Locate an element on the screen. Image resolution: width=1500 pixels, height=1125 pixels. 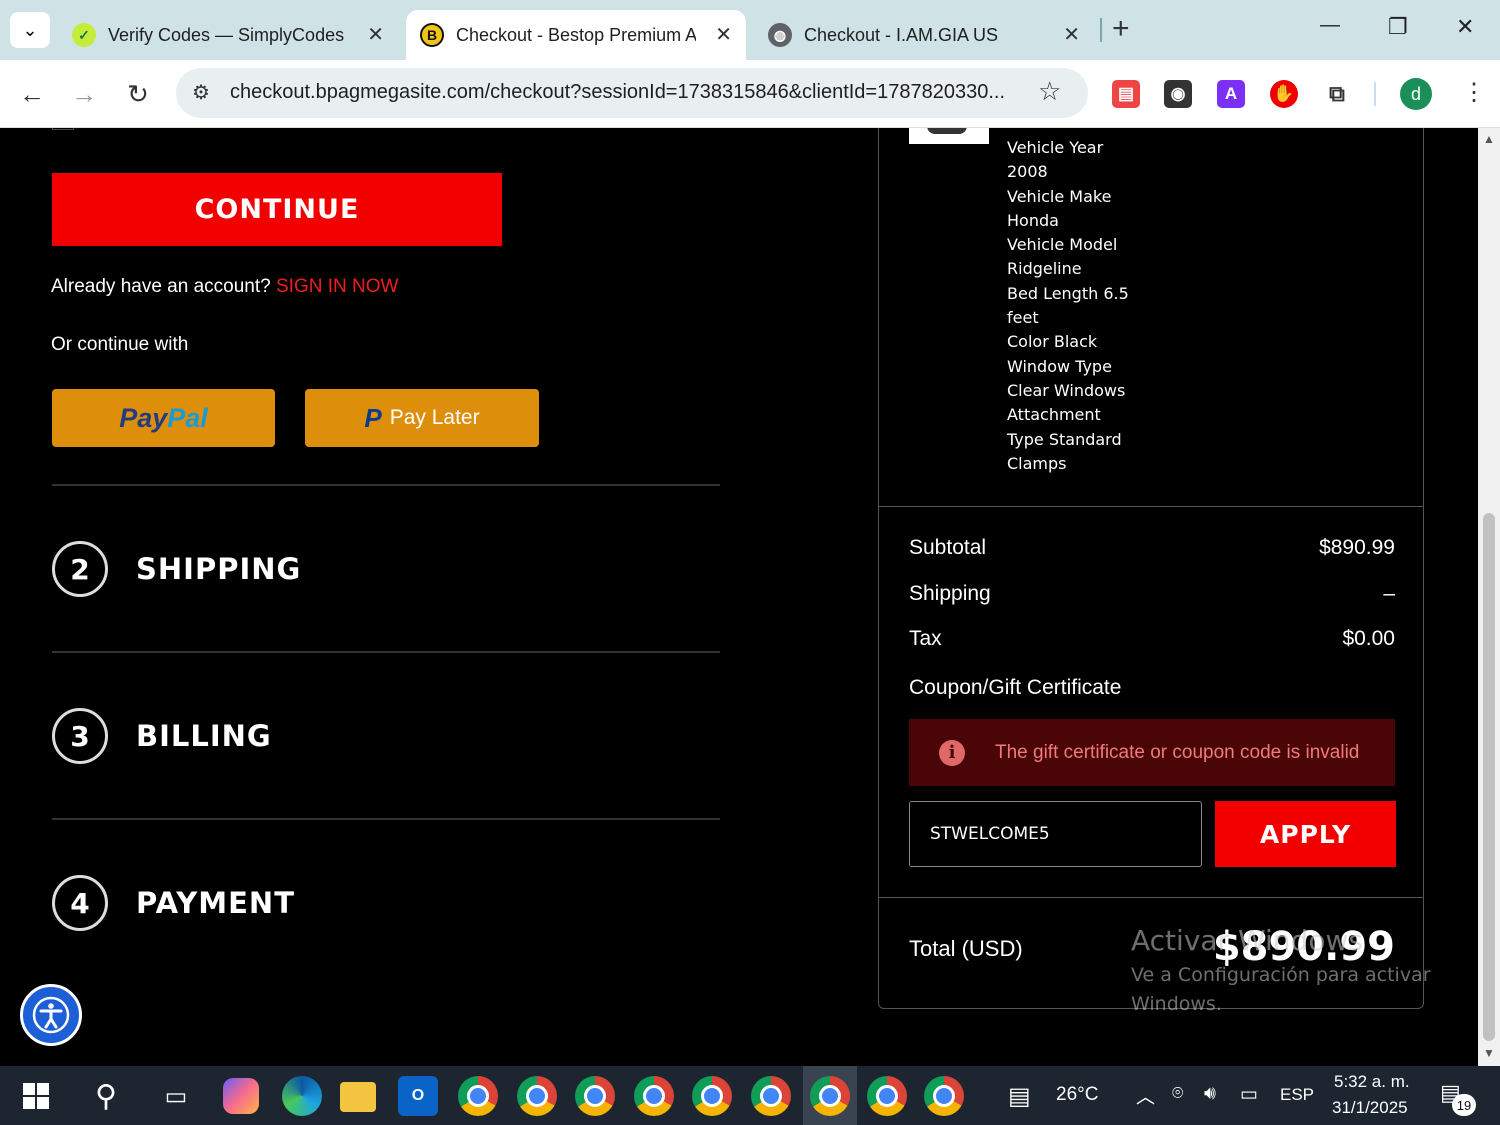
product-image is located at coordinates (949, 136).